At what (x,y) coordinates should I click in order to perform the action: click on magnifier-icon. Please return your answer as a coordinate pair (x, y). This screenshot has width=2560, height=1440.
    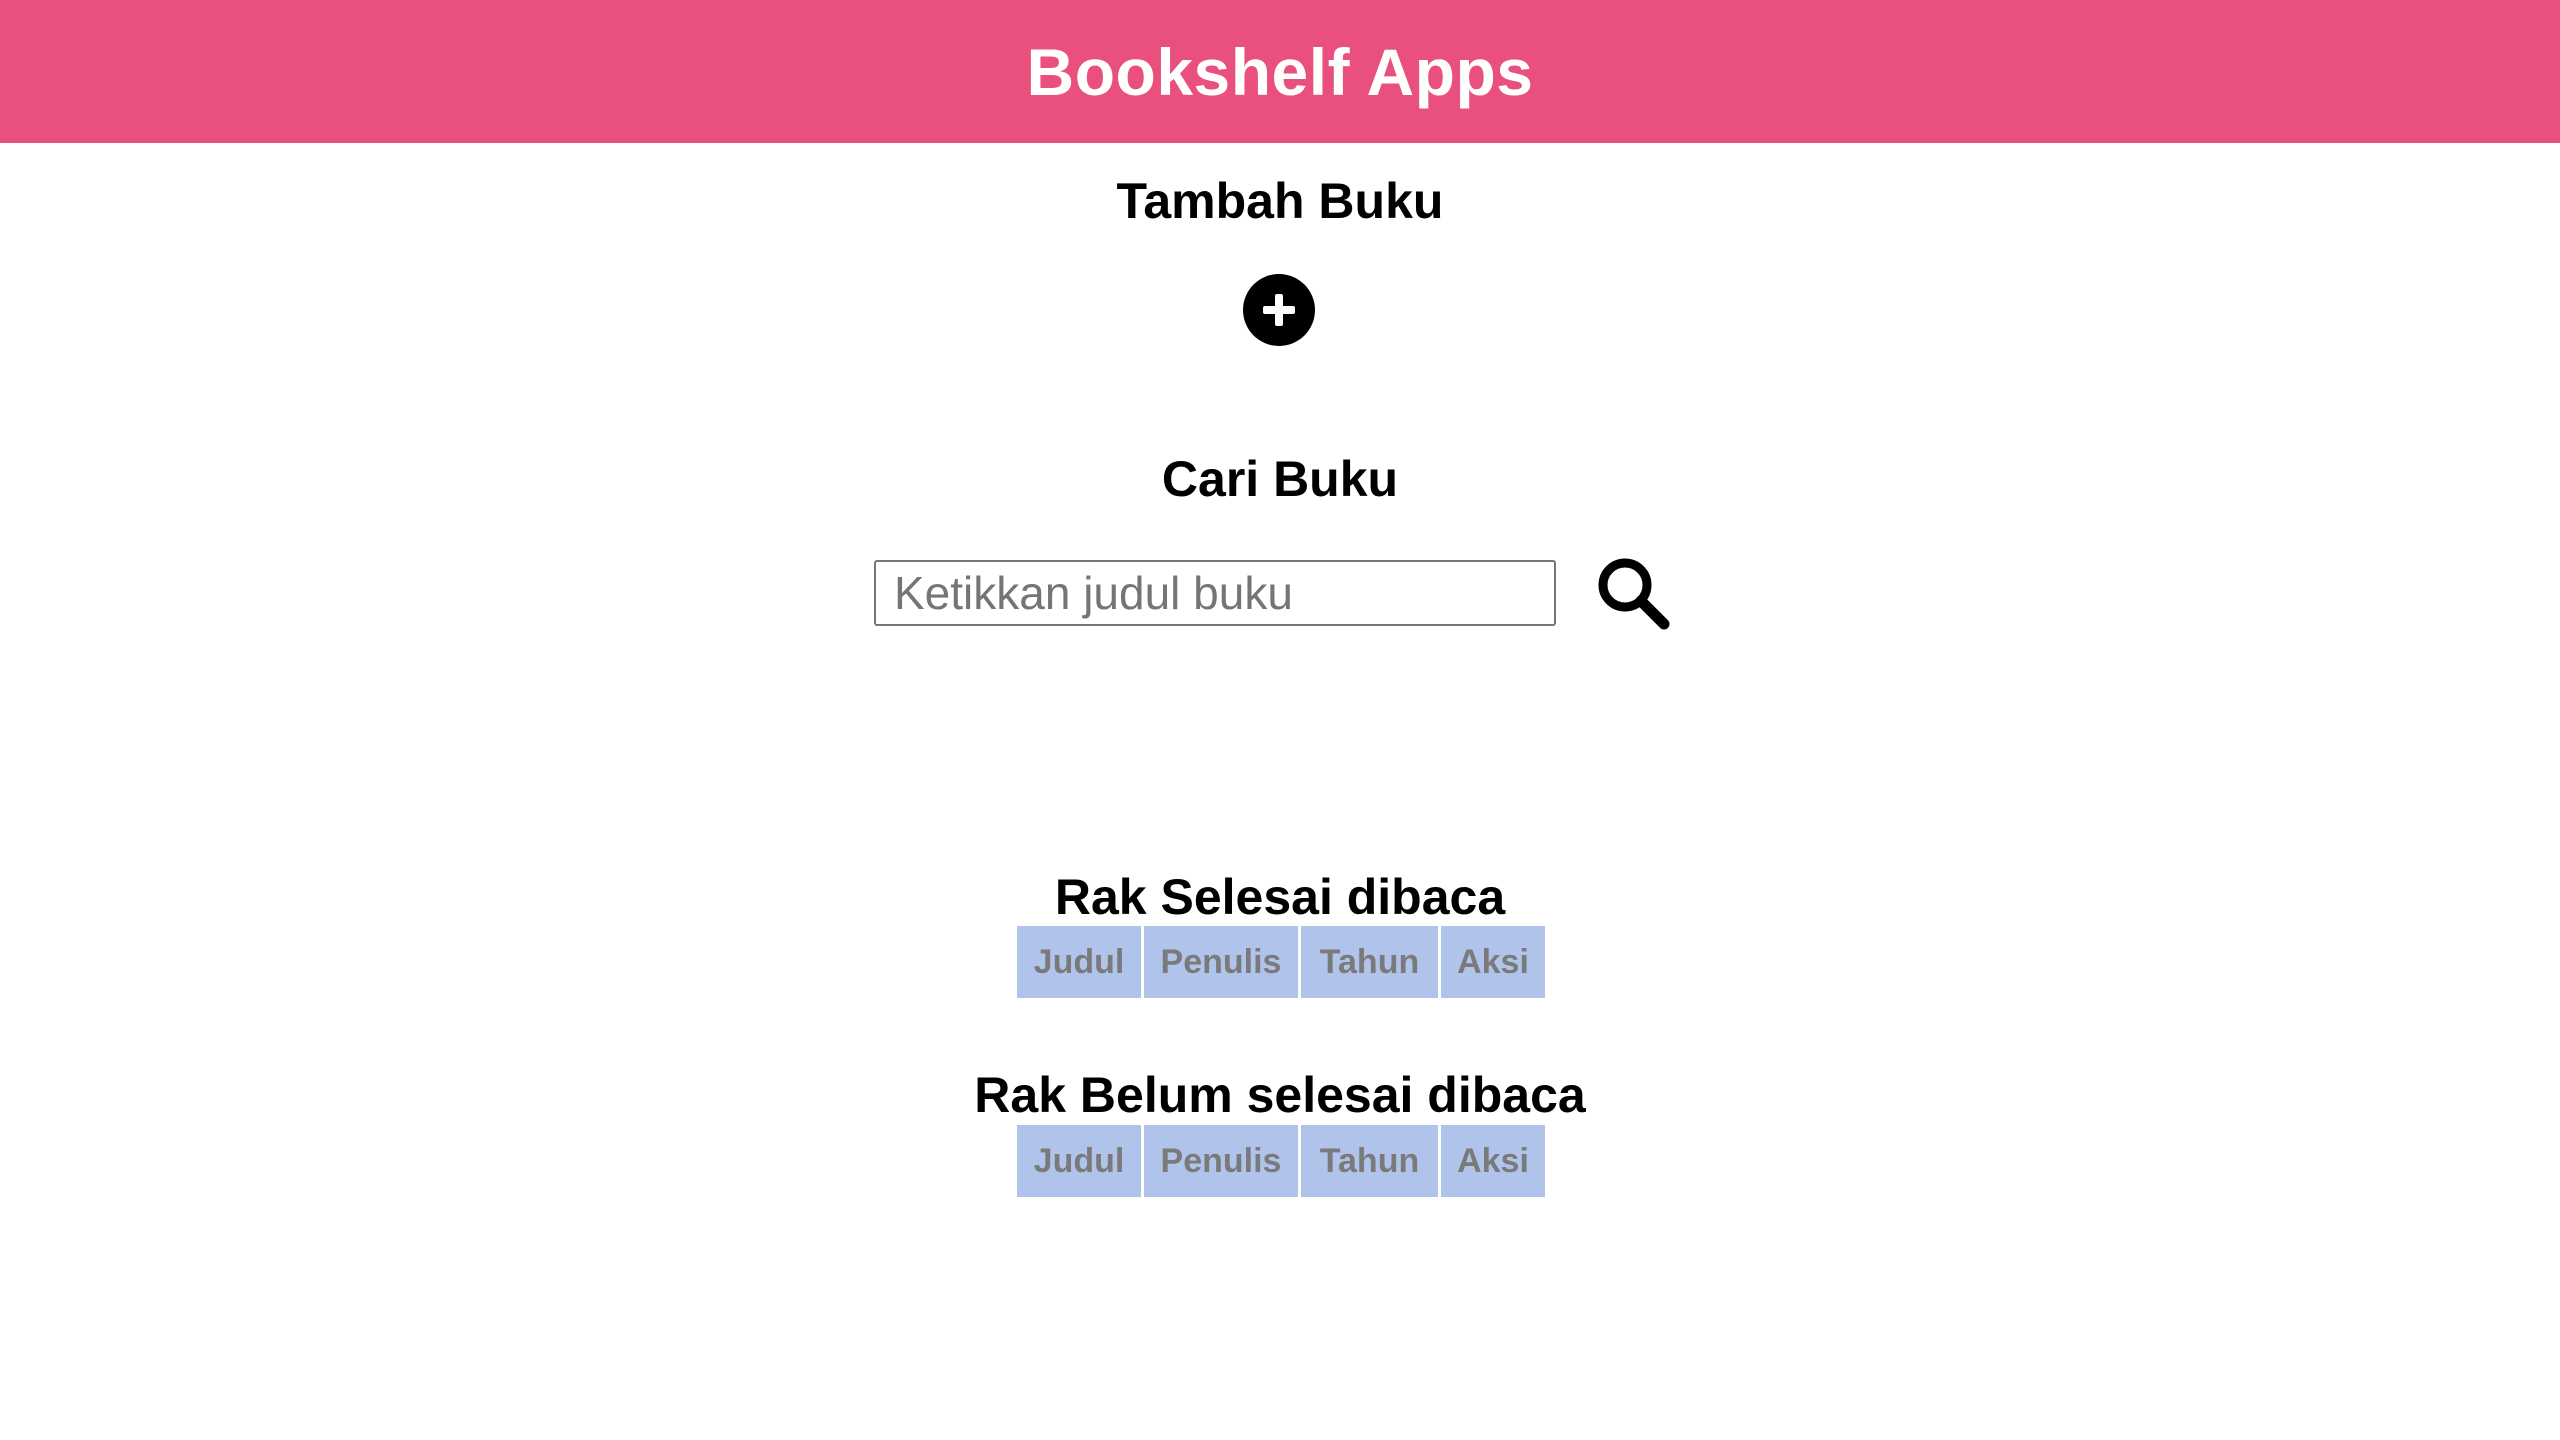
    Looking at the image, I should click on (1634, 594).